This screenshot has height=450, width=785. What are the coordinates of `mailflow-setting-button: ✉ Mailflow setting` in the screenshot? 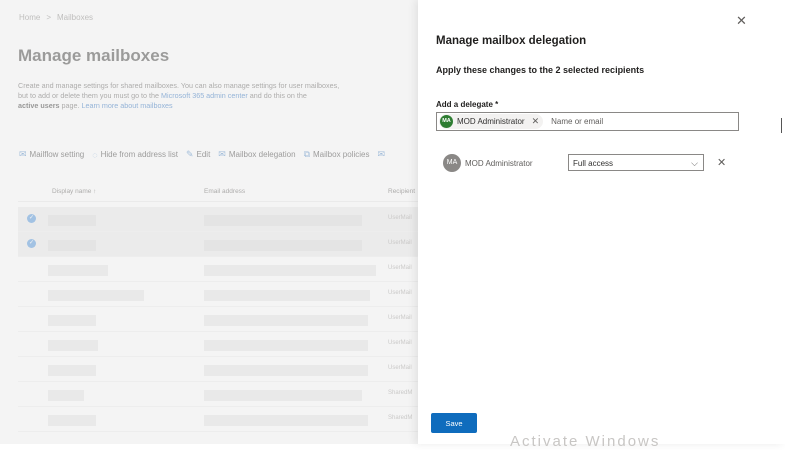 It's located at (51, 154).